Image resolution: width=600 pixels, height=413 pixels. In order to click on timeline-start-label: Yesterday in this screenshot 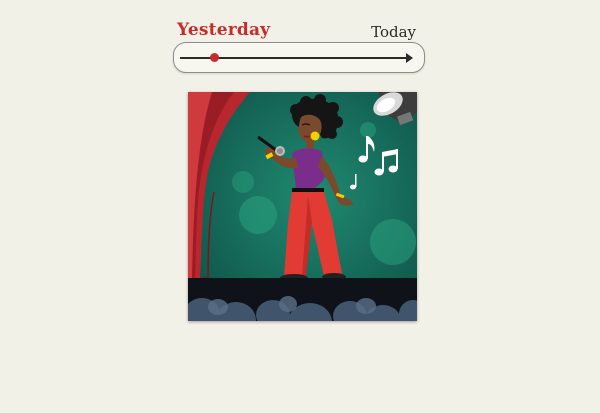, I will do `click(223, 30)`.